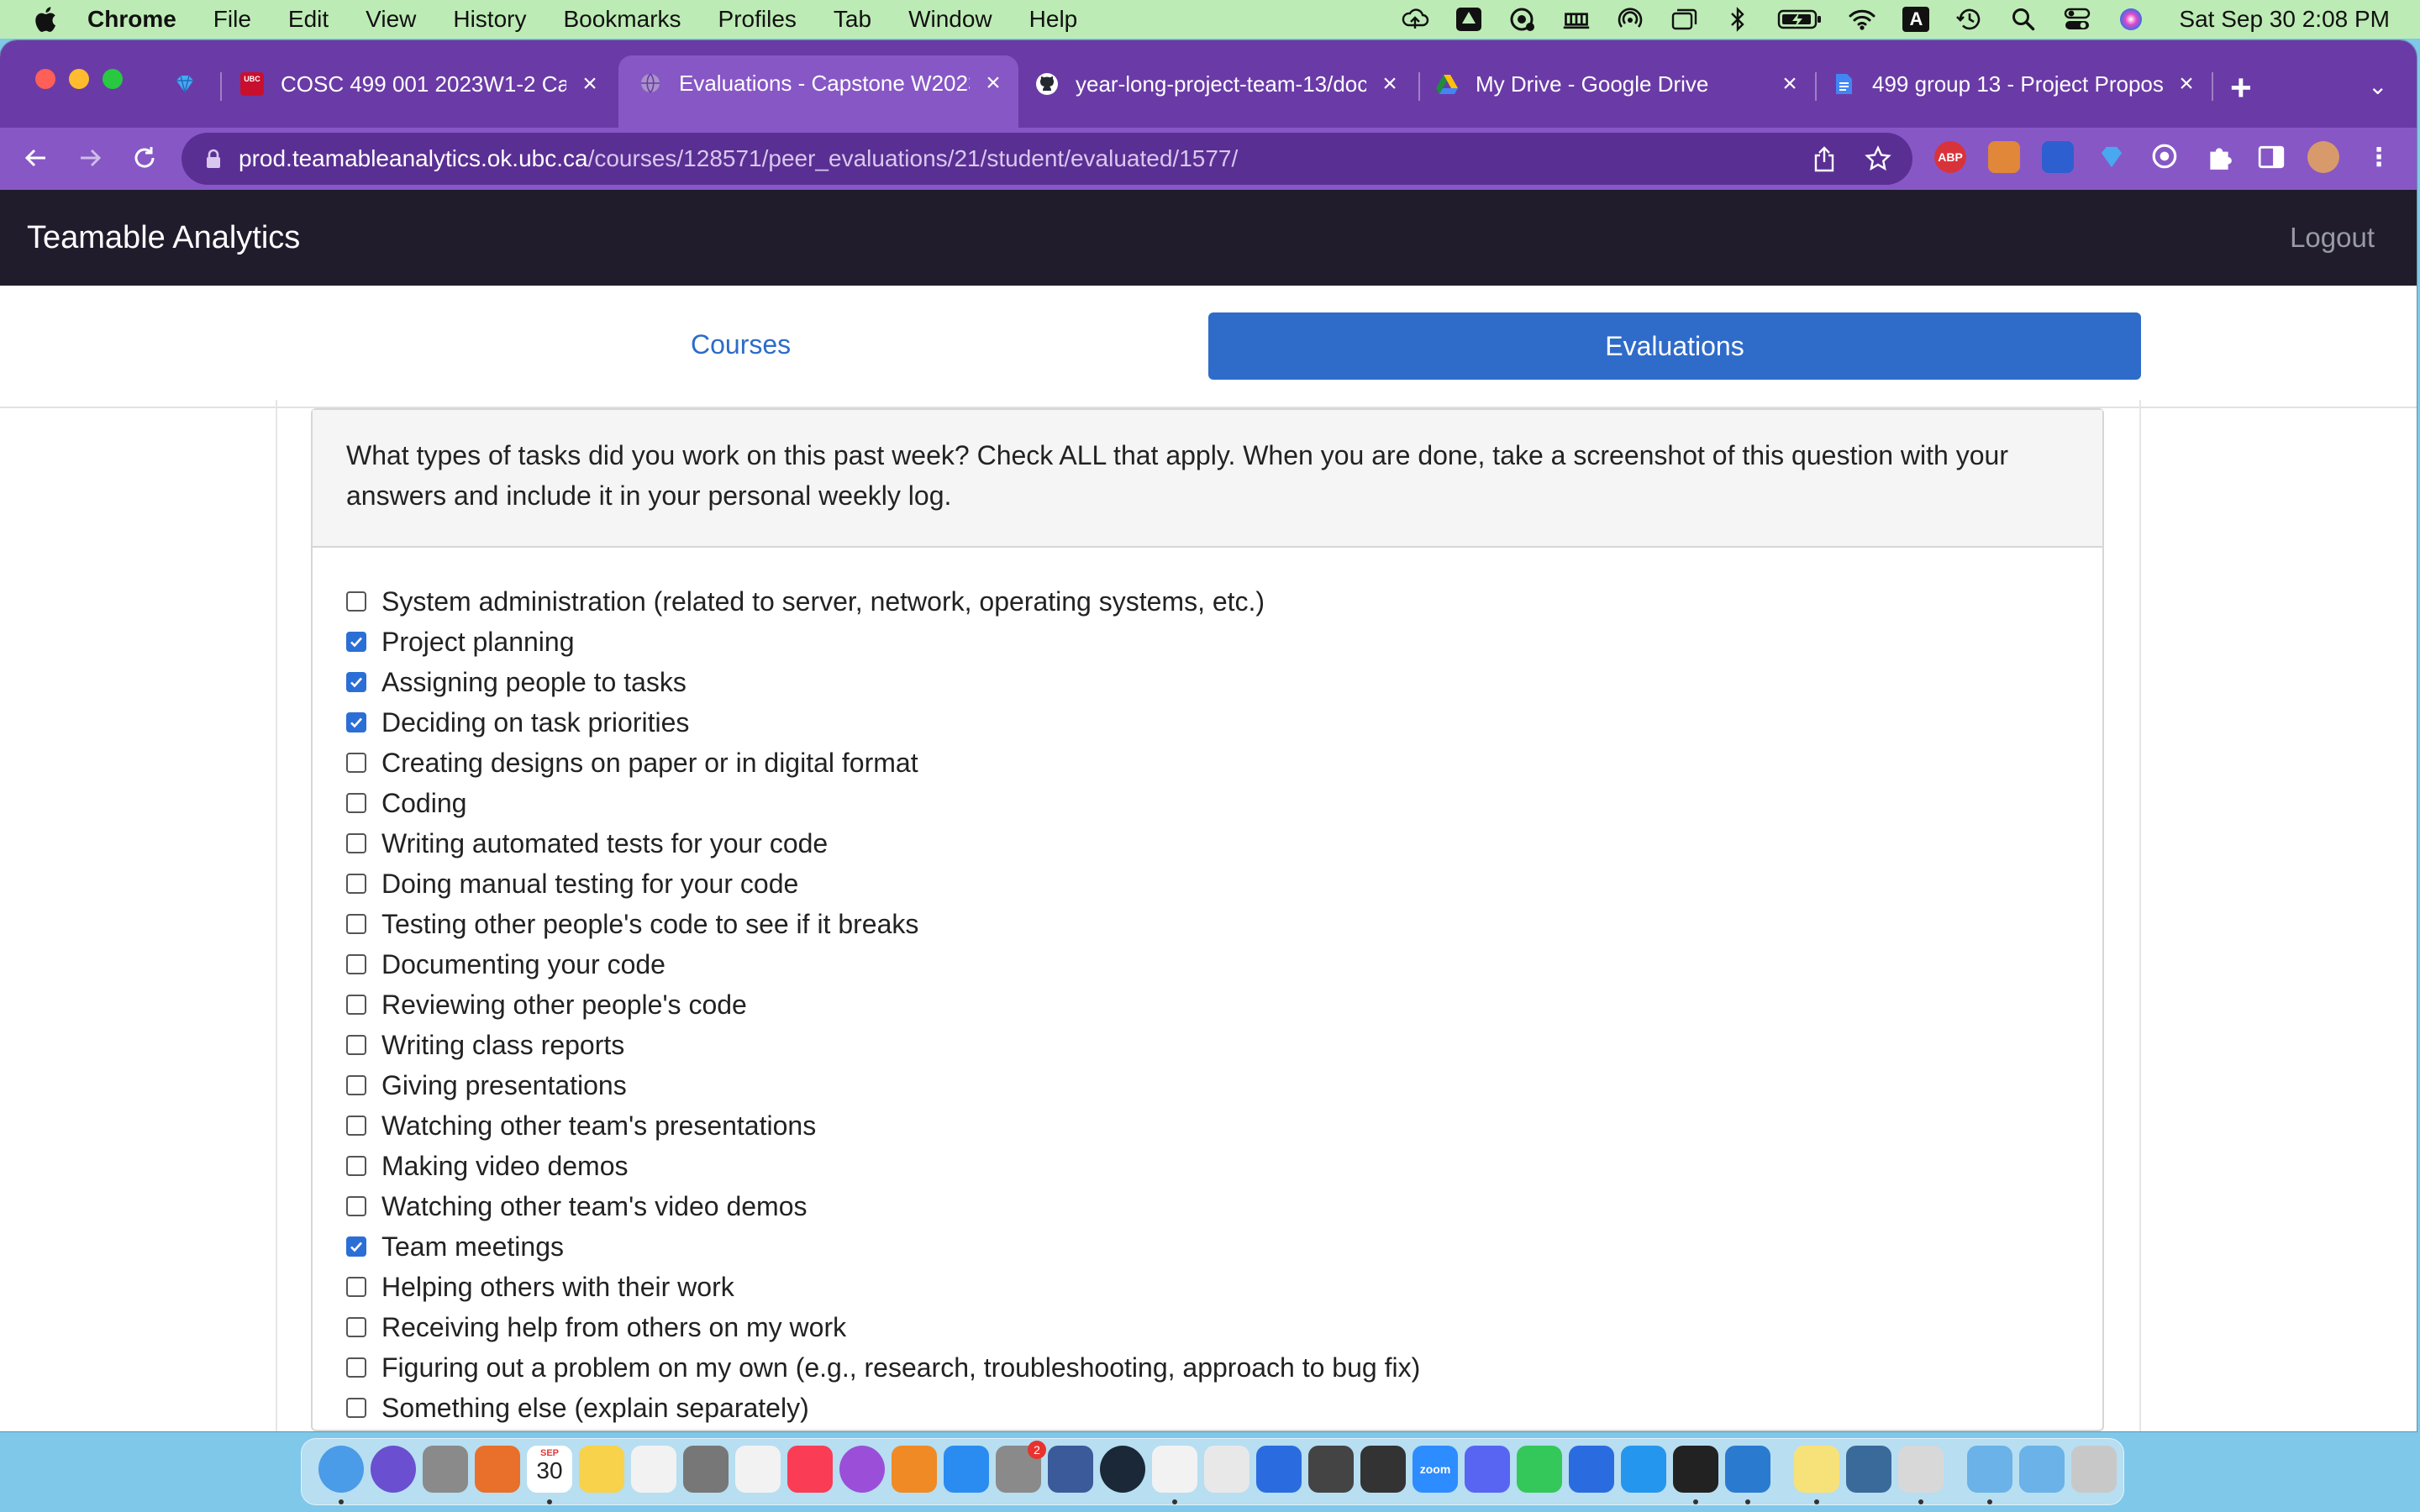  Describe the element at coordinates (1207, 1408) in the screenshot. I see `option-something-else: Something else (explain separately)` at that location.